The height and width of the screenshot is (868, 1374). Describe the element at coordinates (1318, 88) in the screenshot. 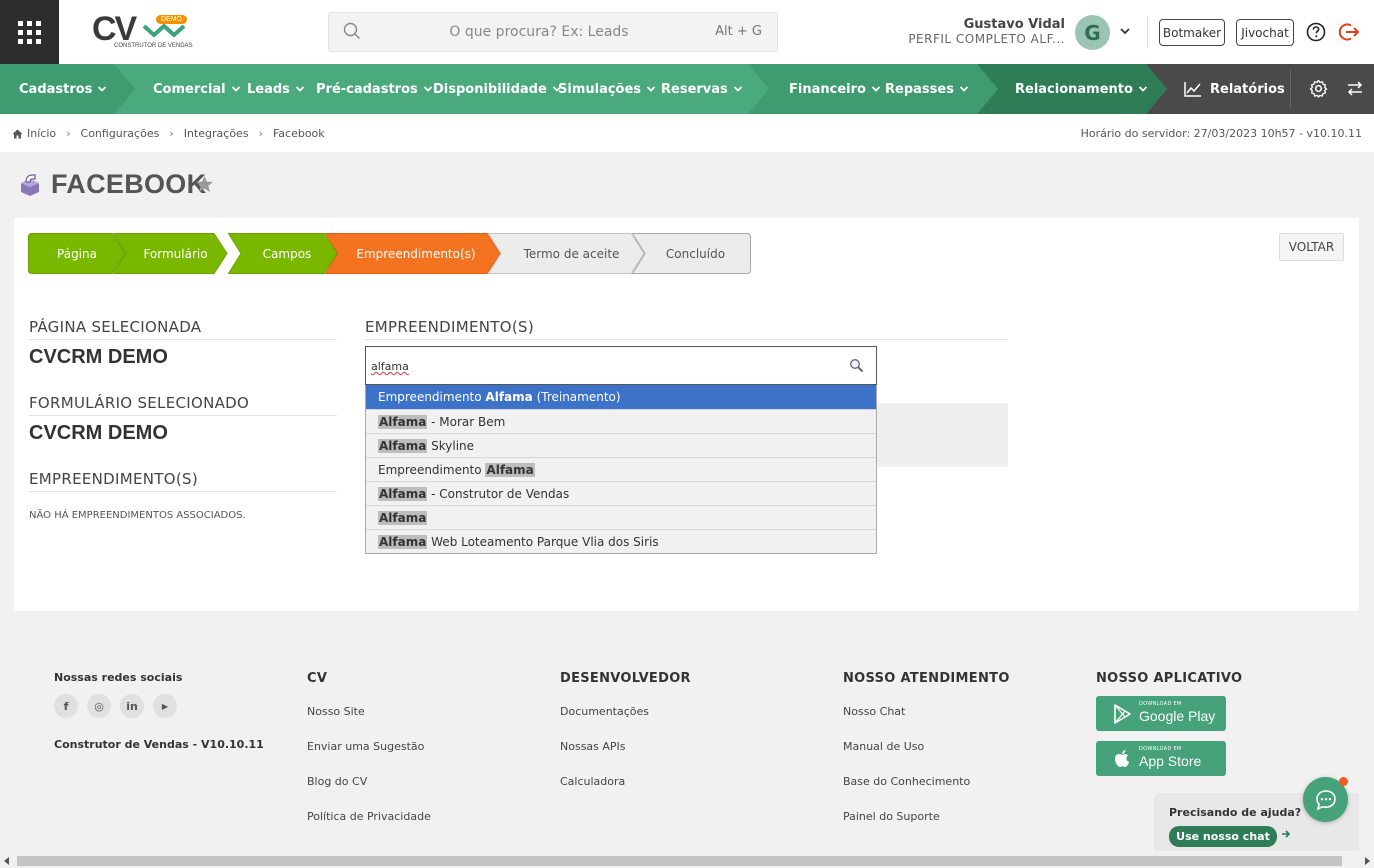

I see `gear-icon` at that location.